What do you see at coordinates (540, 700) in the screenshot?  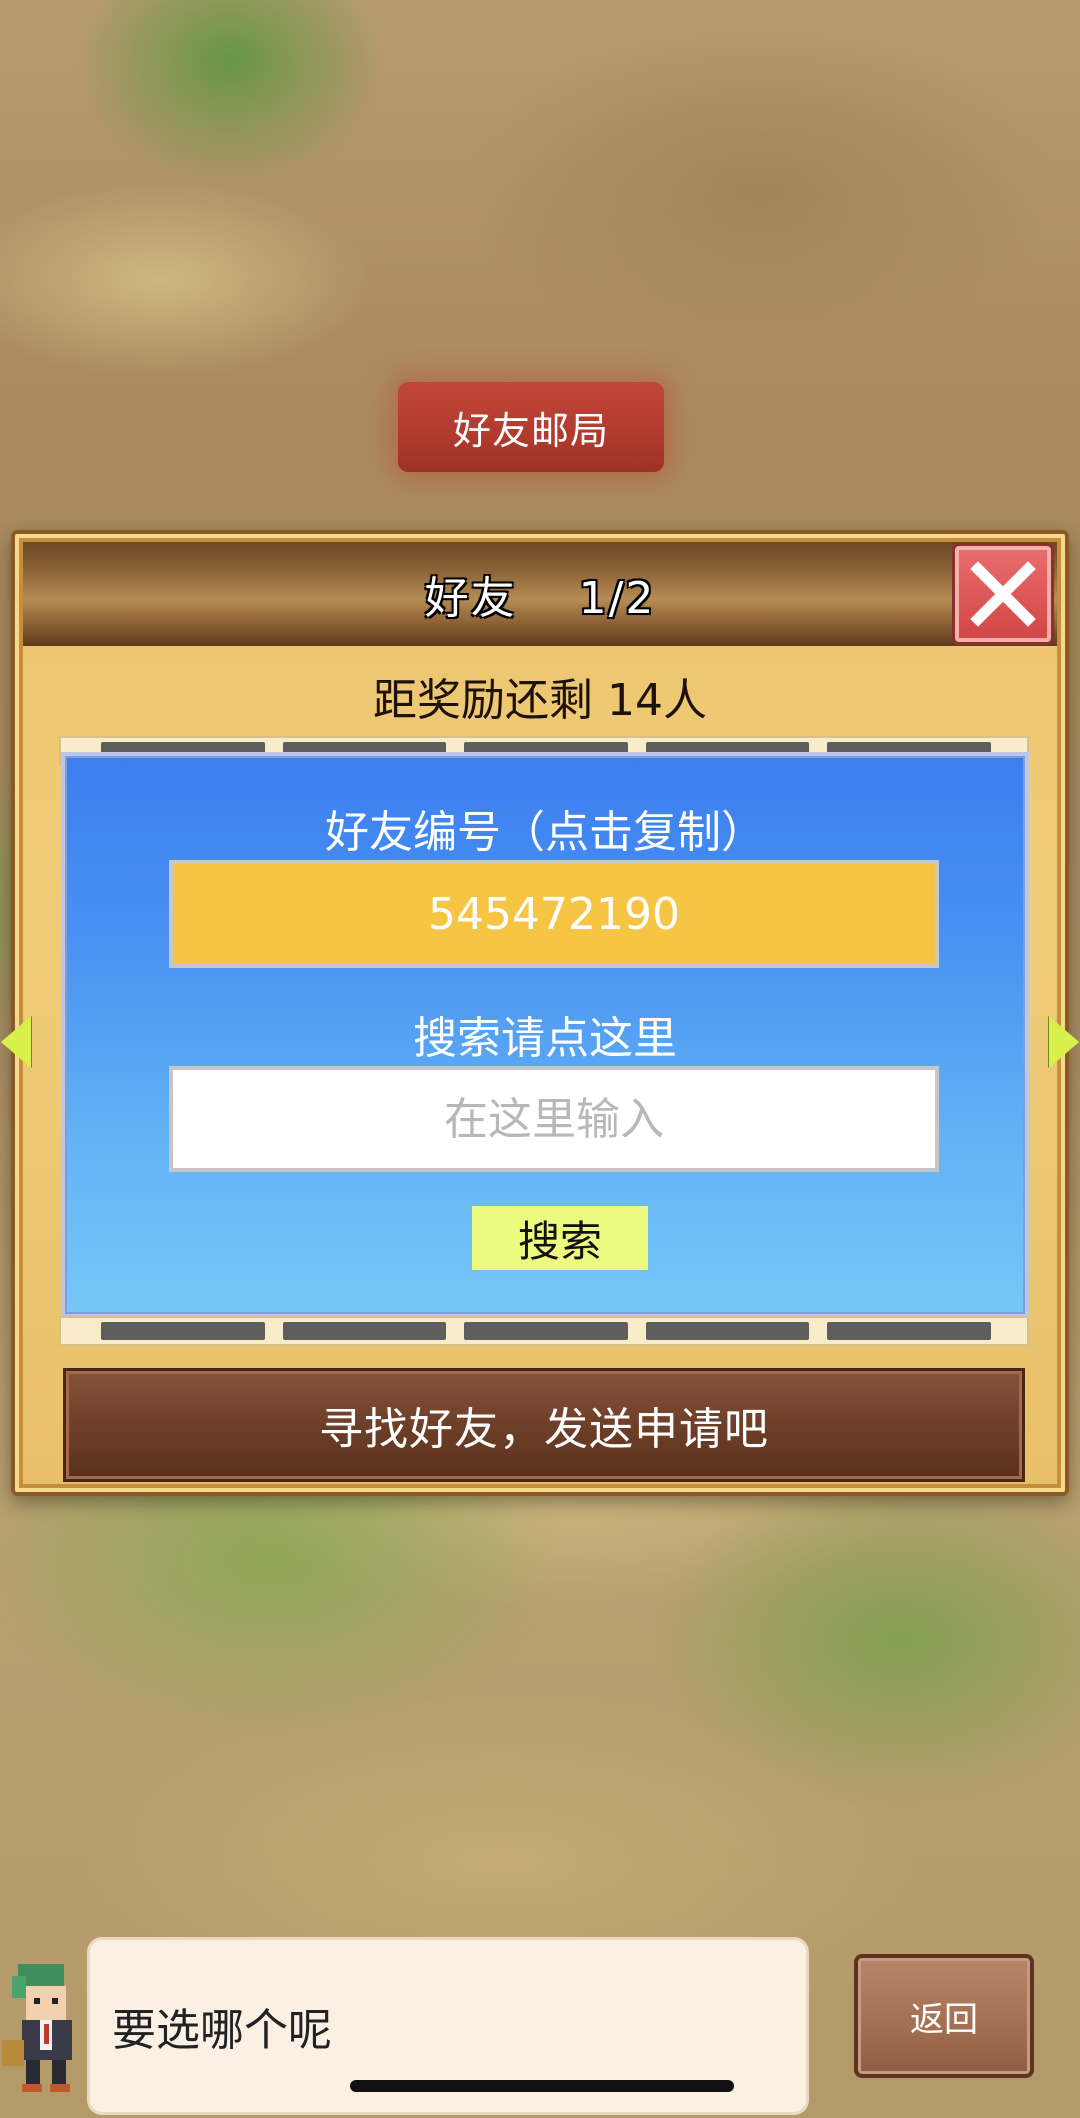 I see `reward-remaining-text: 距奖励还剩 14人` at bounding box center [540, 700].